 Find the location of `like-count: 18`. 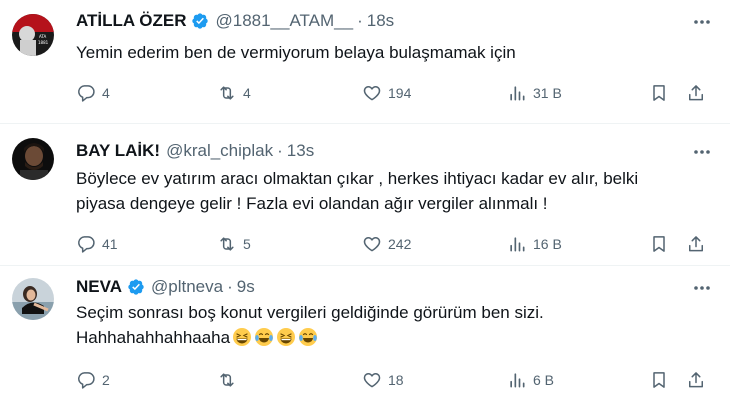

like-count: 18 is located at coordinates (396, 380).